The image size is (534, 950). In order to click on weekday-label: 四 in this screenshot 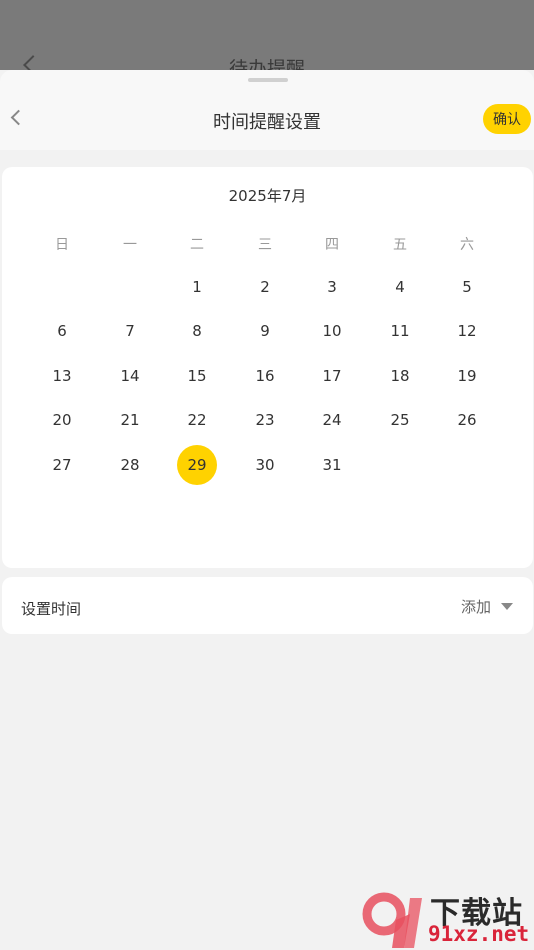, I will do `click(332, 245)`.